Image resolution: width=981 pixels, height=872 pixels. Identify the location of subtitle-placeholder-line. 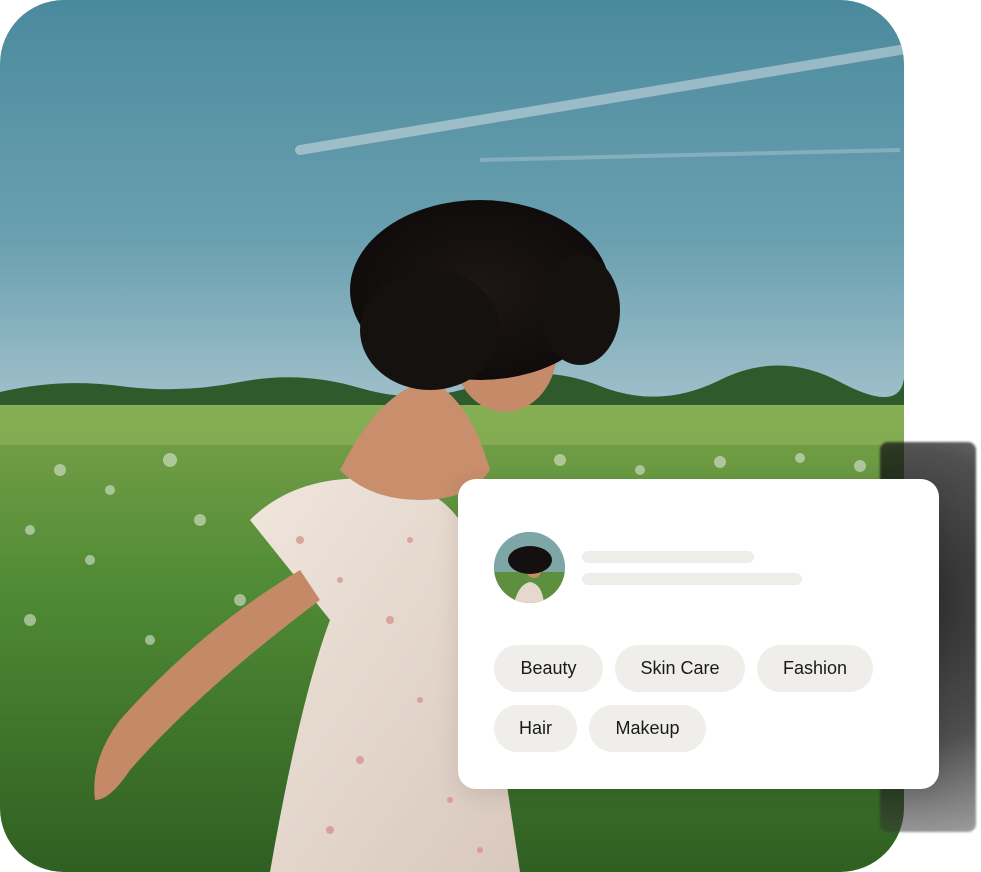
(692, 579).